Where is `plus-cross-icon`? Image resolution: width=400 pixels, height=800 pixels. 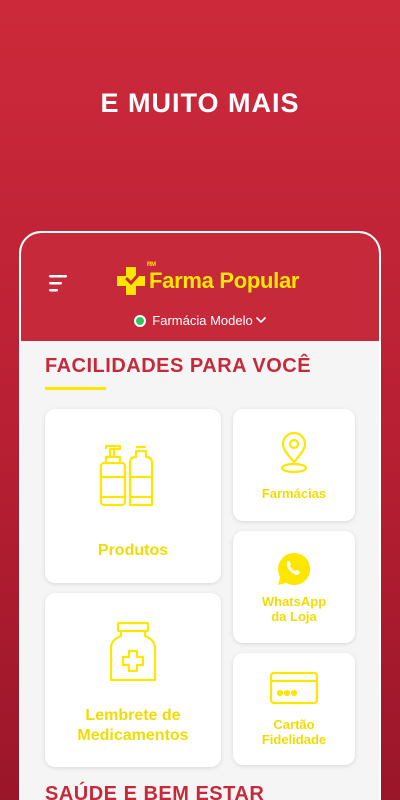 plus-cross-icon is located at coordinates (131, 281).